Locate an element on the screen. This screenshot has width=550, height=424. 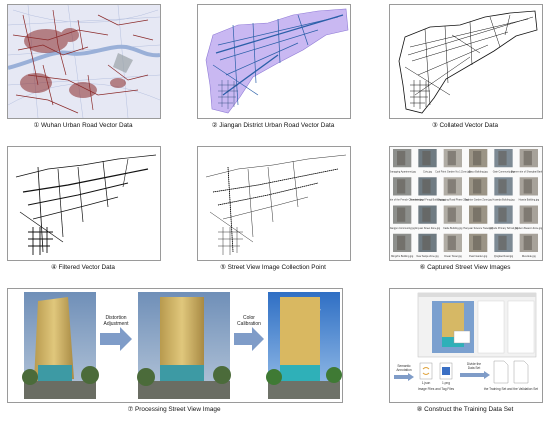
thumbnail-label: Fashion Garden Zone.jpg is located at coordinates (479, 200).